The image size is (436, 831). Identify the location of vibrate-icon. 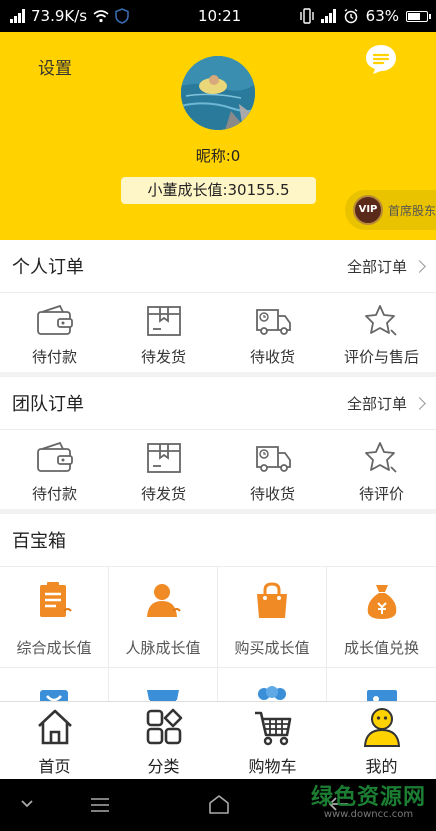
(306, 16).